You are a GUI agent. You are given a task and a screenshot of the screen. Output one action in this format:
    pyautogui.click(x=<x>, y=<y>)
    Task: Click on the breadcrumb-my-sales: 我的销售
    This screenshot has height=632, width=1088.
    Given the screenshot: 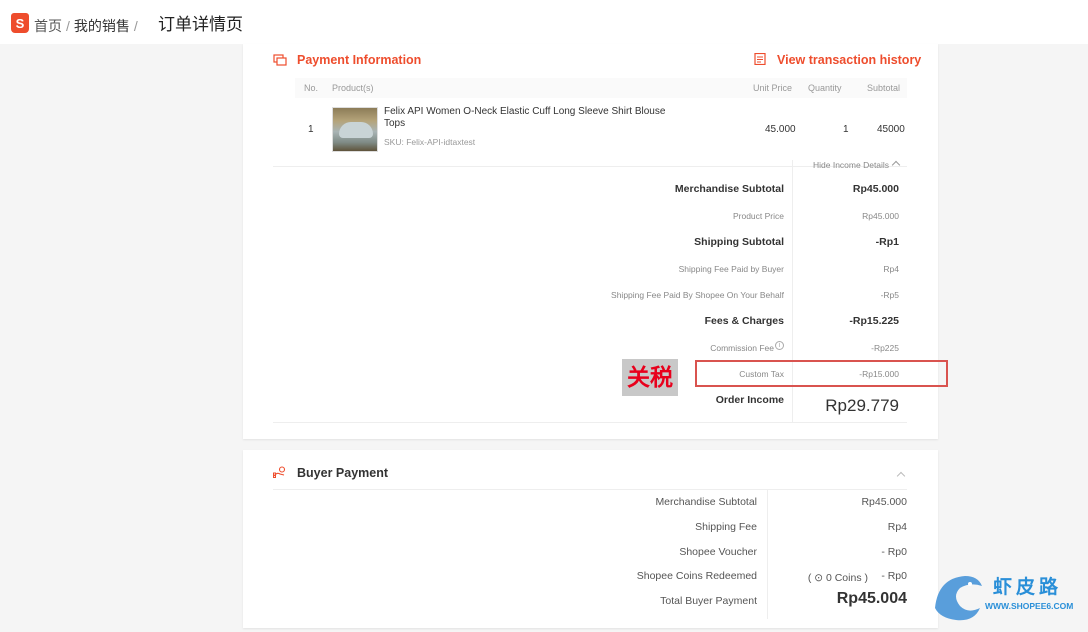 What is the action you would take?
    pyautogui.click(x=102, y=26)
    